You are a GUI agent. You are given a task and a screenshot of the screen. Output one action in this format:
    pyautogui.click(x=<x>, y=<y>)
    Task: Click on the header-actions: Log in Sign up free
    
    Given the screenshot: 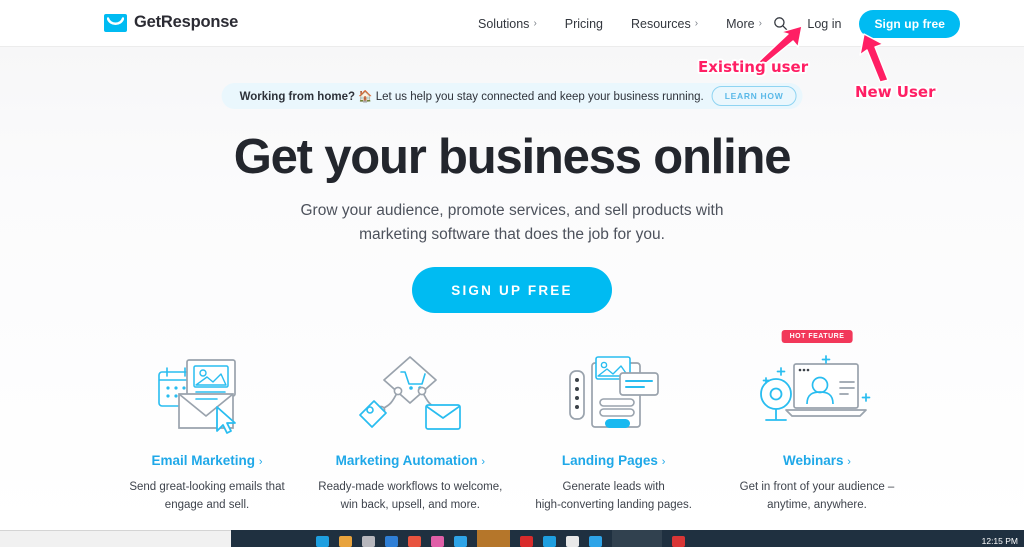 What is the action you would take?
    pyautogui.click(x=865, y=23)
    